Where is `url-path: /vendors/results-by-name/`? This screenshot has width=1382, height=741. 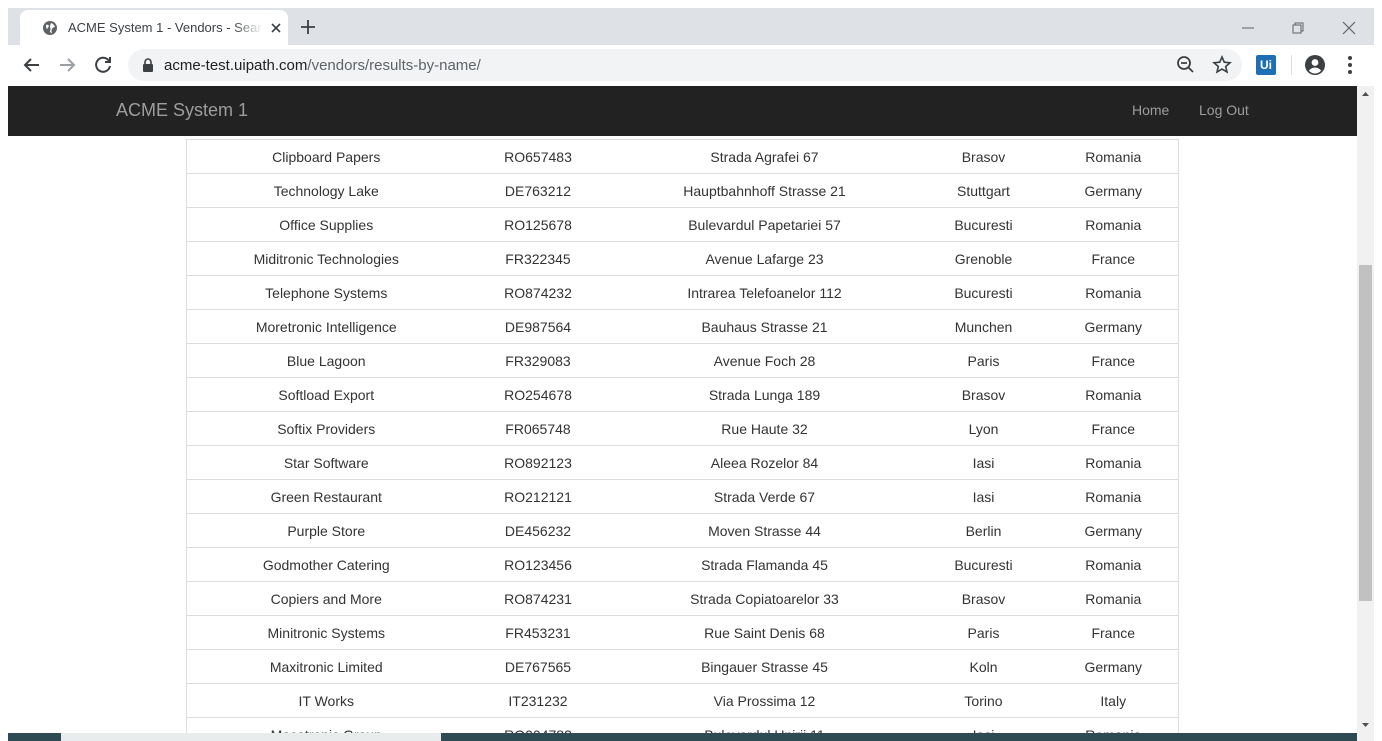
url-path: /vendors/results-by-name/ is located at coordinates (394, 65).